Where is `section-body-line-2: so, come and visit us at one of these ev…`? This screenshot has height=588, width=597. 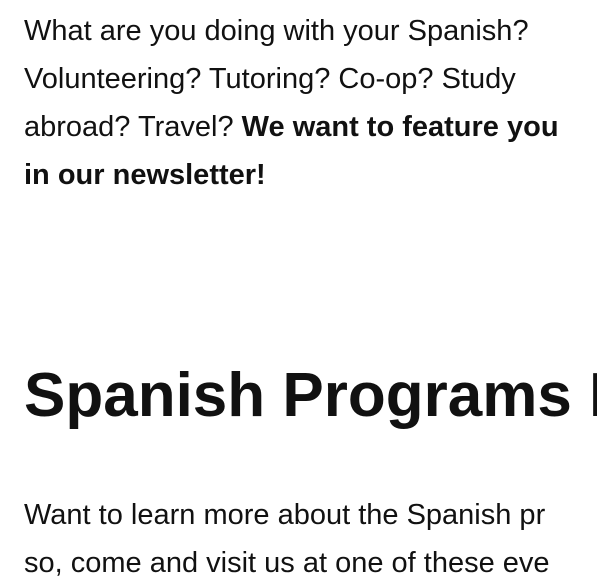 section-body-line-2: so, come and visit us at one of these ev… is located at coordinates (287, 563).